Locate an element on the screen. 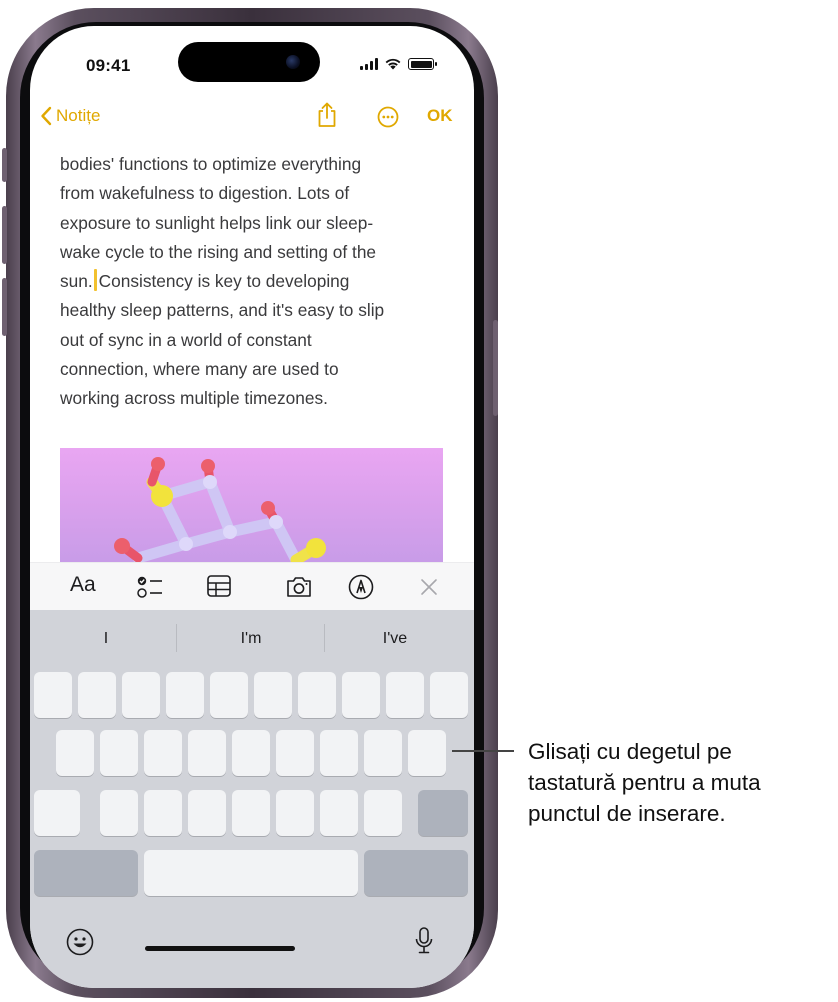 This screenshot has width=838, height=1002. close-icon is located at coordinates (429, 587).